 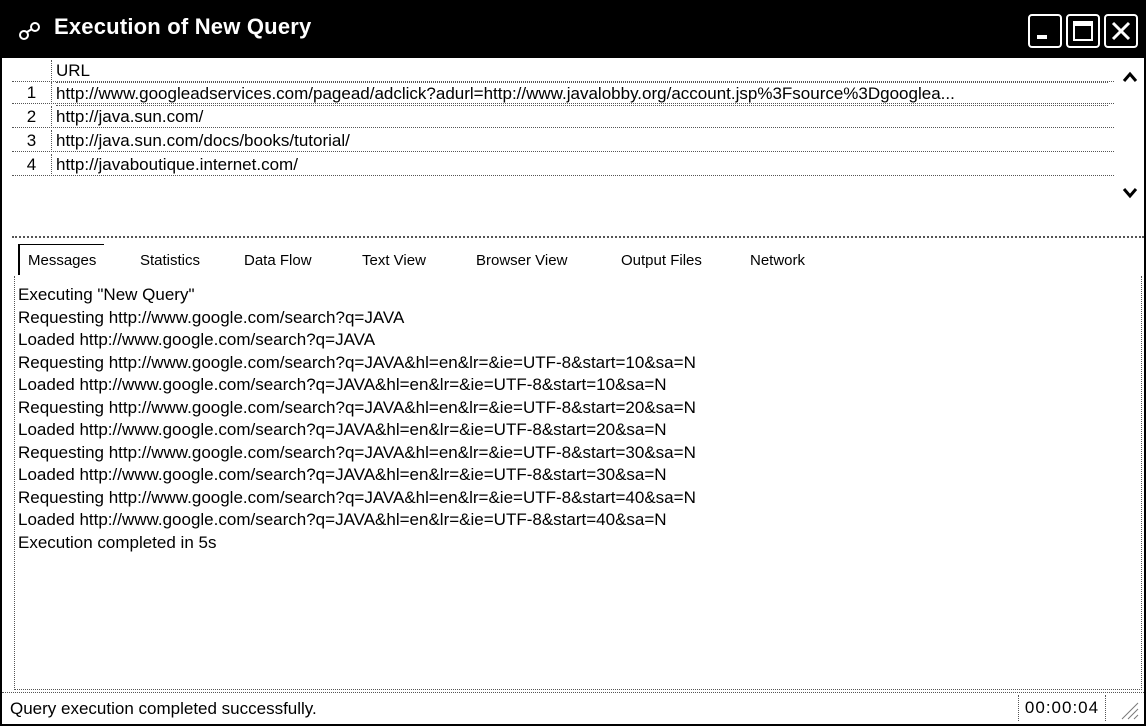 What do you see at coordinates (1045, 31) in the screenshot?
I see `minimize-button` at bounding box center [1045, 31].